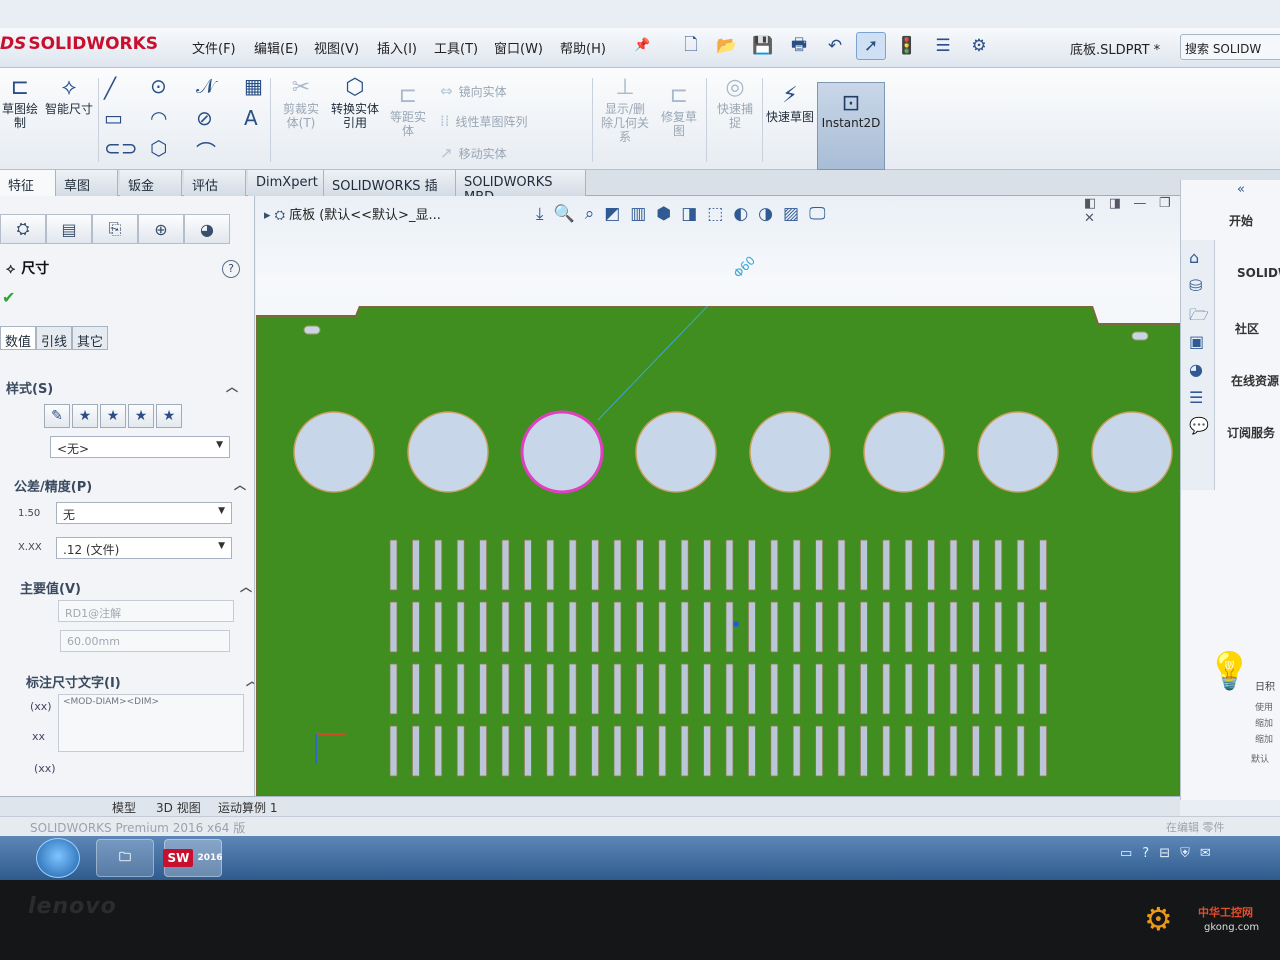  Describe the element at coordinates (871, 46) in the screenshot. I see `select-cursor-icon: ➚` at that location.